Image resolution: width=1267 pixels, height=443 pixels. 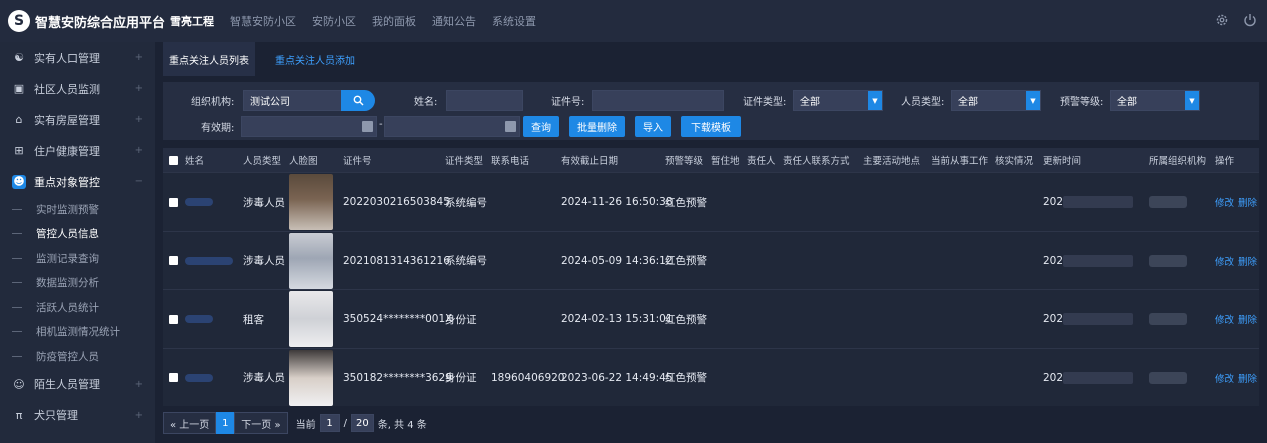 What do you see at coordinates (1014, 161) in the screenshot?
I see `col-header: 核实情况` at bounding box center [1014, 161].